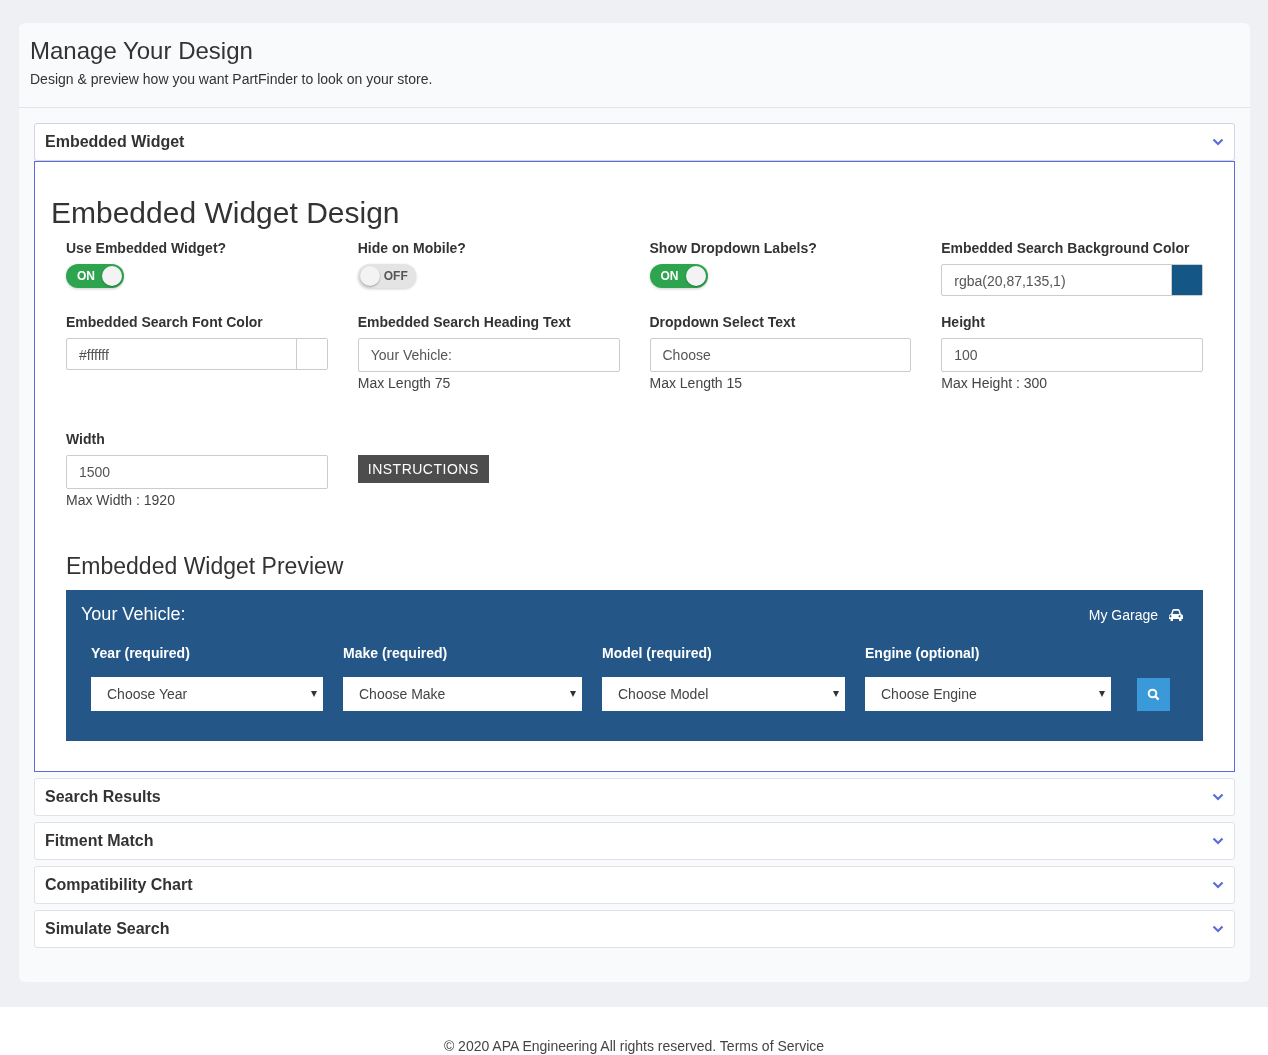 This screenshot has width=1268, height=1055. What do you see at coordinates (423, 469) in the screenshot?
I see `instructions-button: INSTRUCTIONS` at bounding box center [423, 469].